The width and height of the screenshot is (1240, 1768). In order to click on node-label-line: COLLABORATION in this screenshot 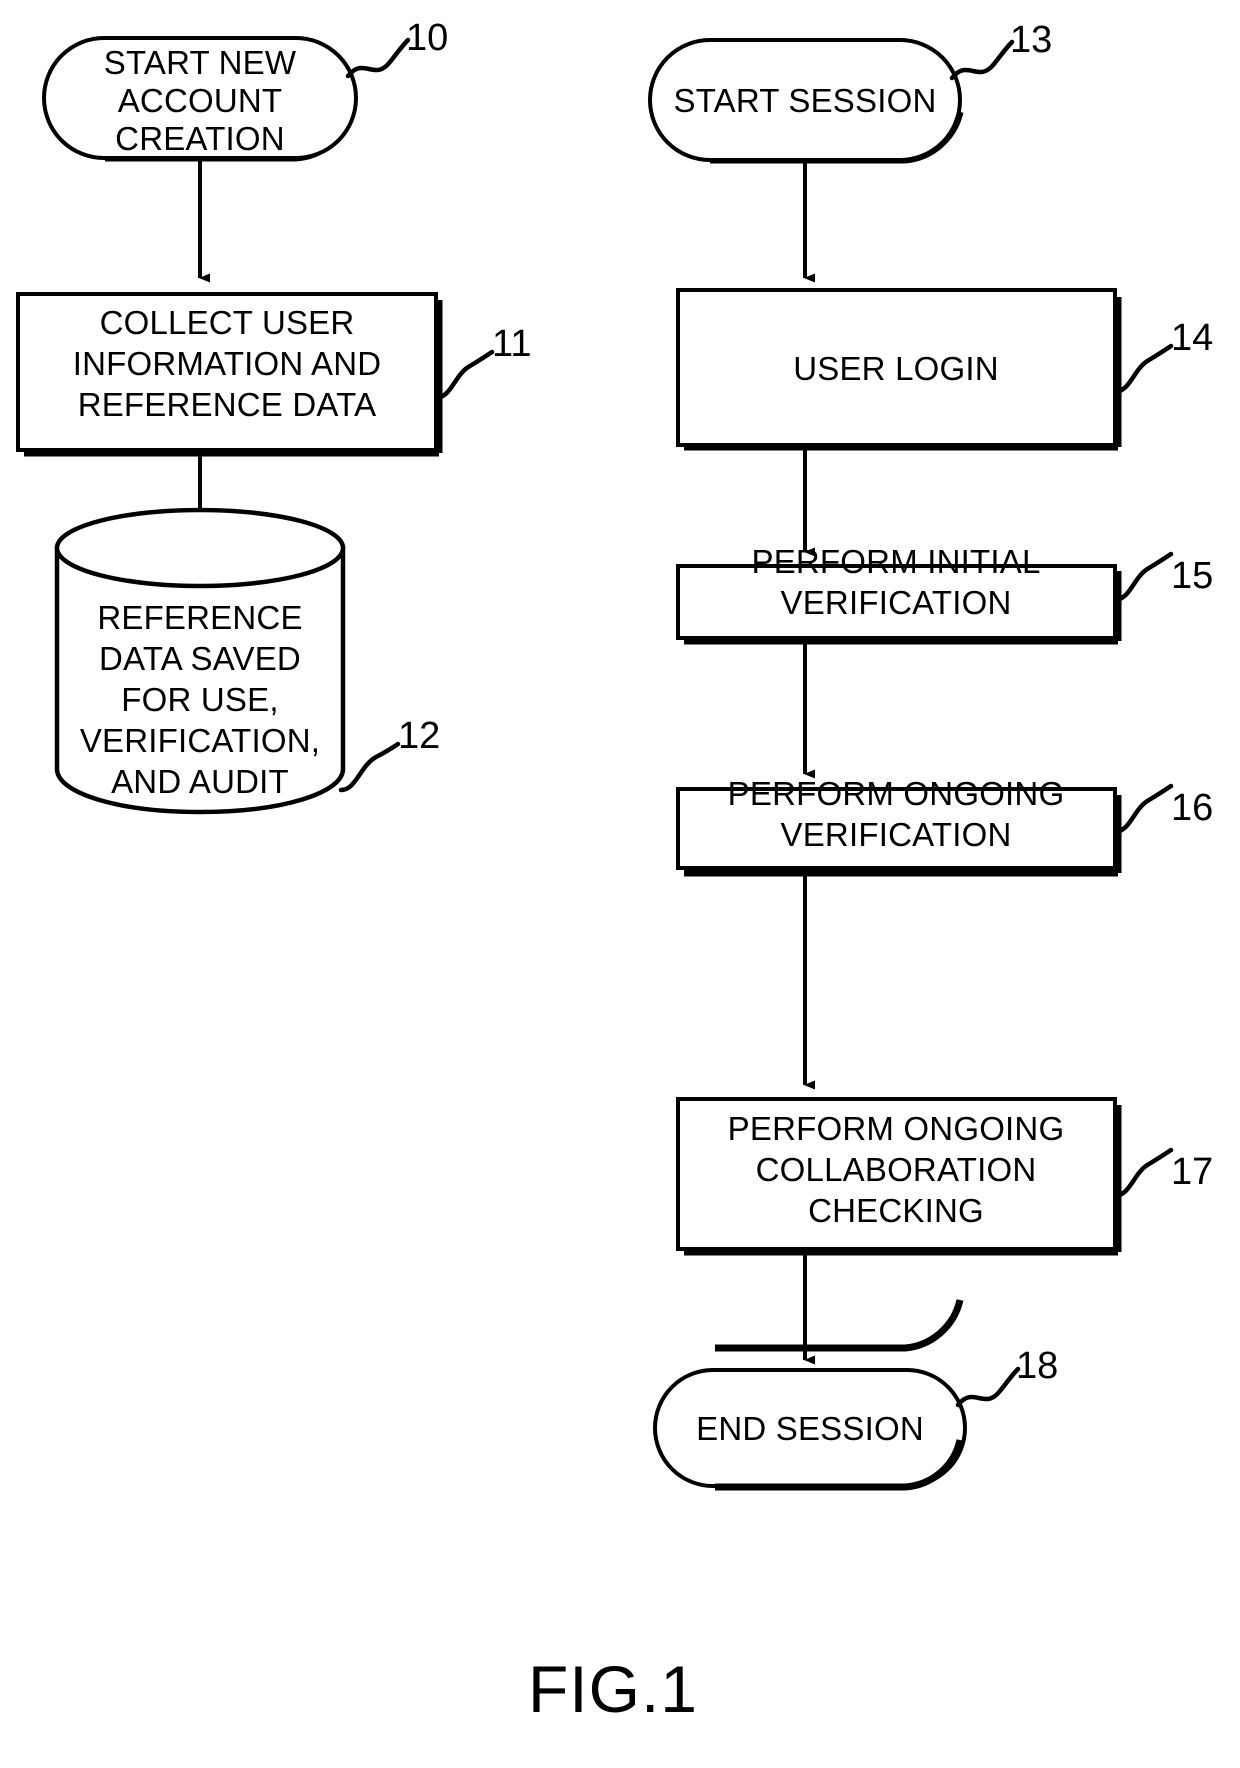, I will do `click(896, 1169)`.